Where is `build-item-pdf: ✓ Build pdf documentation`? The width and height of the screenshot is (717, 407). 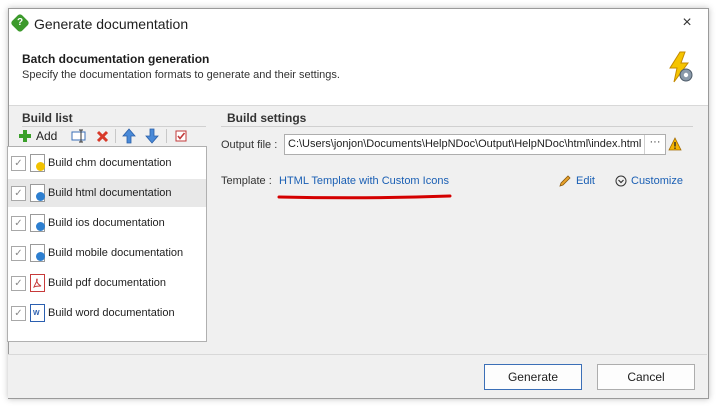
build-item-pdf: ✓ Build pdf documentation is located at coordinates (107, 283).